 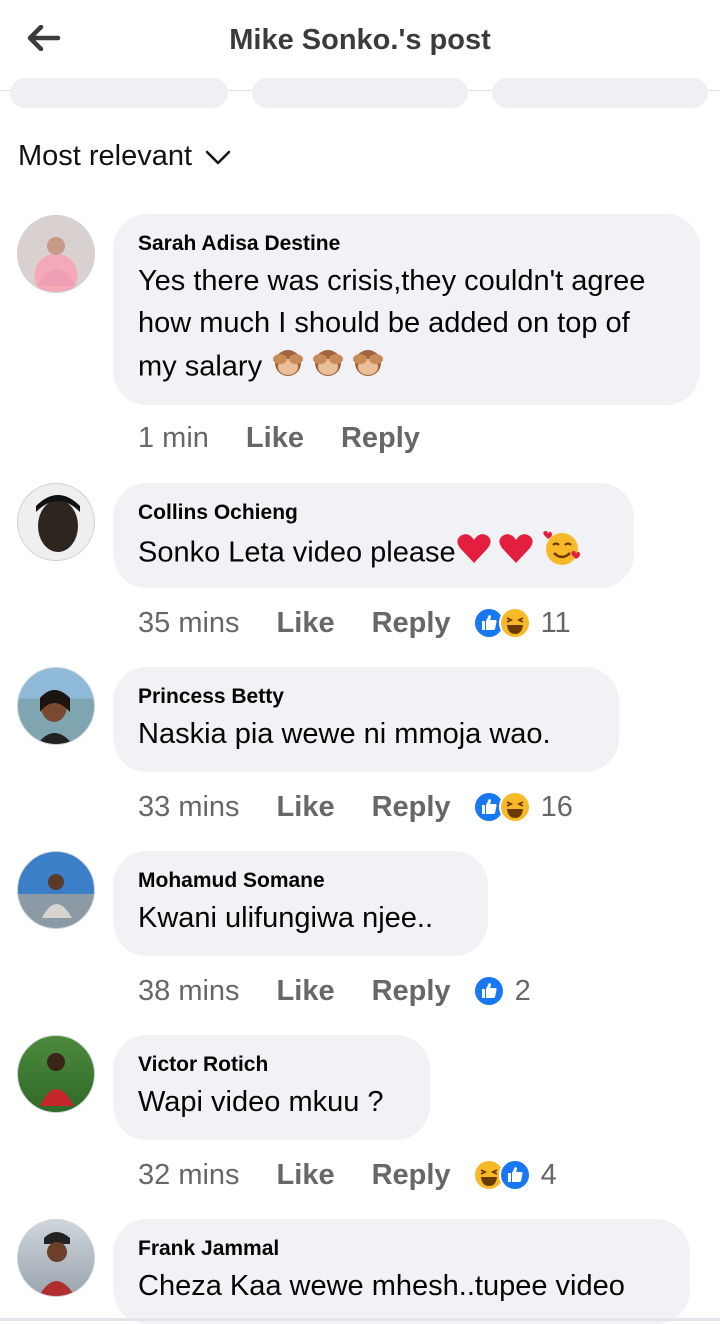 What do you see at coordinates (189, 807) in the screenshot?
I see `comment-time: 33 mins` at bounding box center [189, 807].